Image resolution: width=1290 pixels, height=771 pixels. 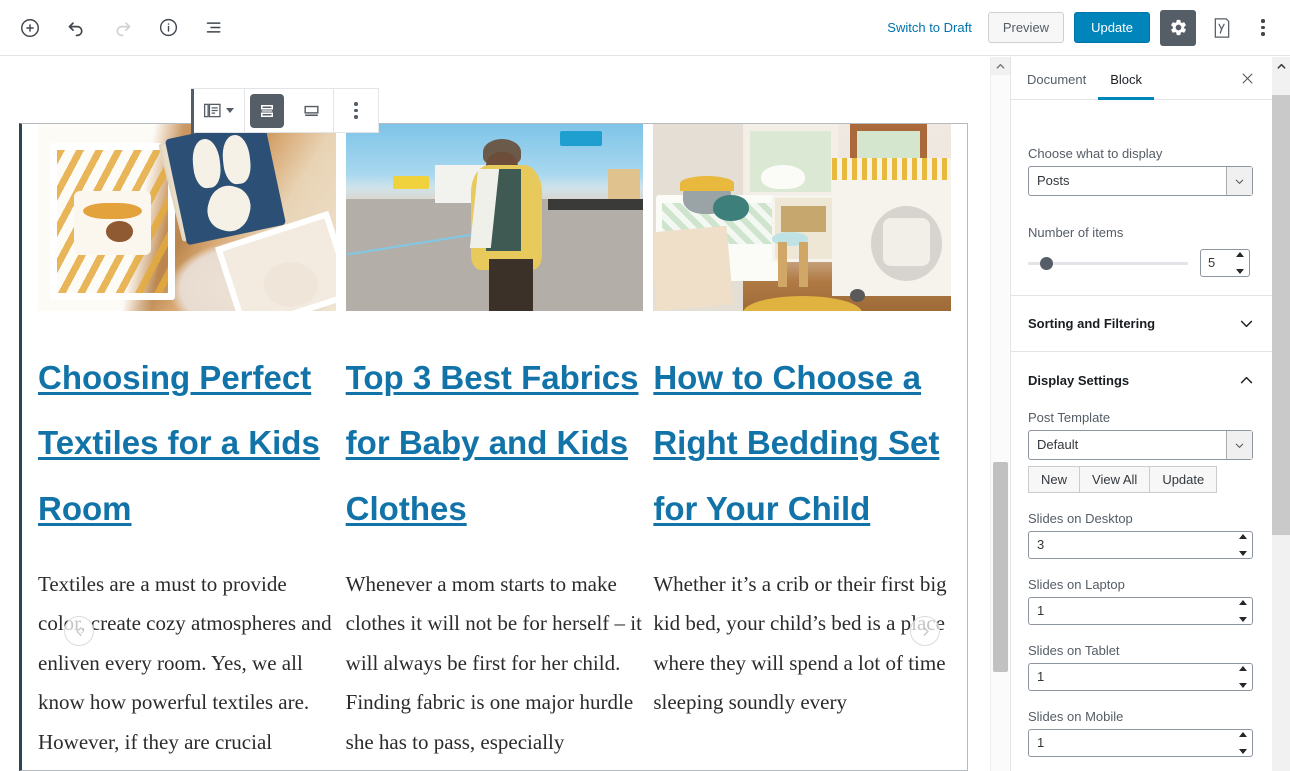 I want to click on slides-on-tablet-label: Slides on Tablet, so click(x=1074, y=650).